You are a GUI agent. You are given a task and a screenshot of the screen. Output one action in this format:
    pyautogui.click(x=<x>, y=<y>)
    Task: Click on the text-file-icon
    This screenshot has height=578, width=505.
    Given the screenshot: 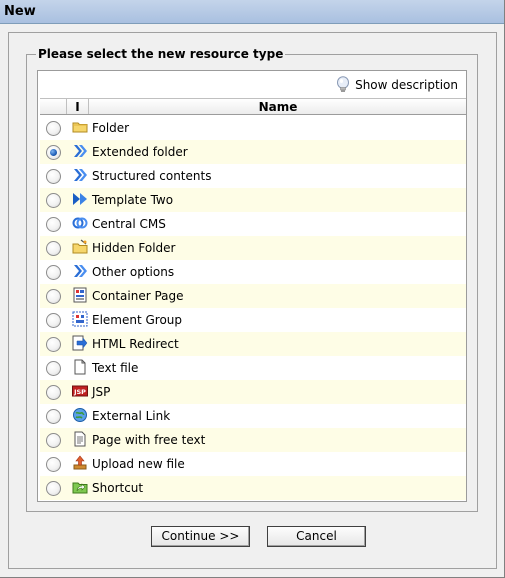 What is the action you would take?
    pyautogui.click(x=80, y=367)
    